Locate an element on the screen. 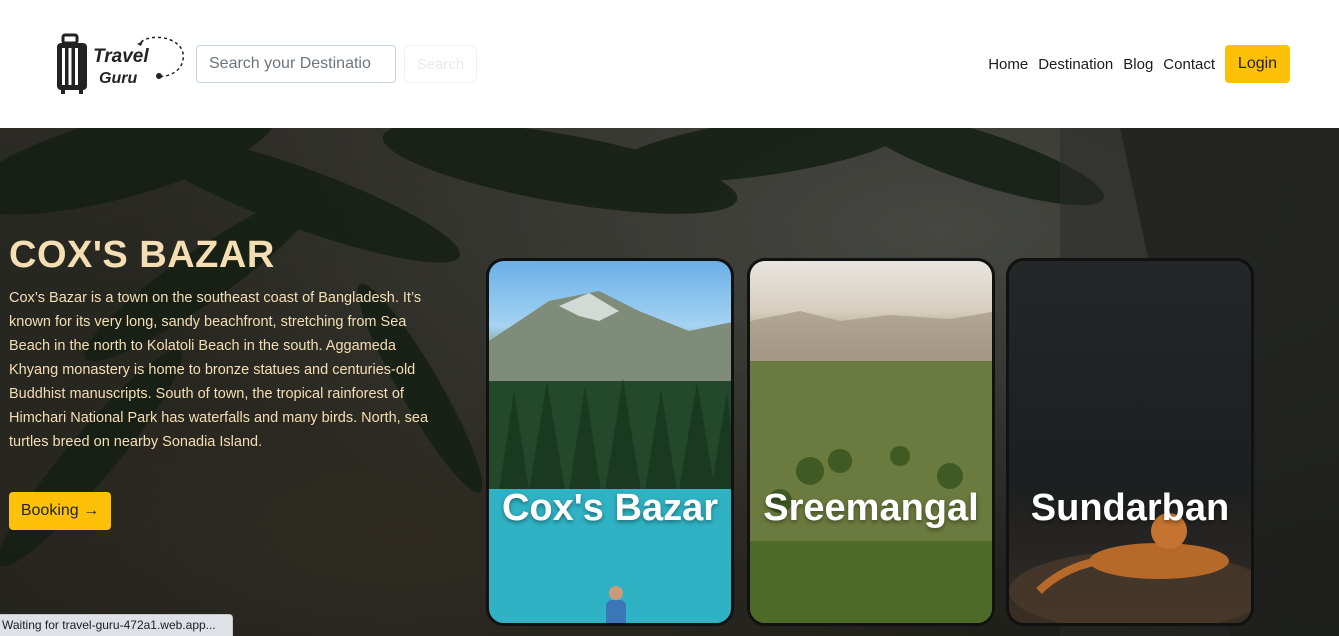 The height and width of the screenshot is (636, 1339). search-input is located at coordinates (296, 64).